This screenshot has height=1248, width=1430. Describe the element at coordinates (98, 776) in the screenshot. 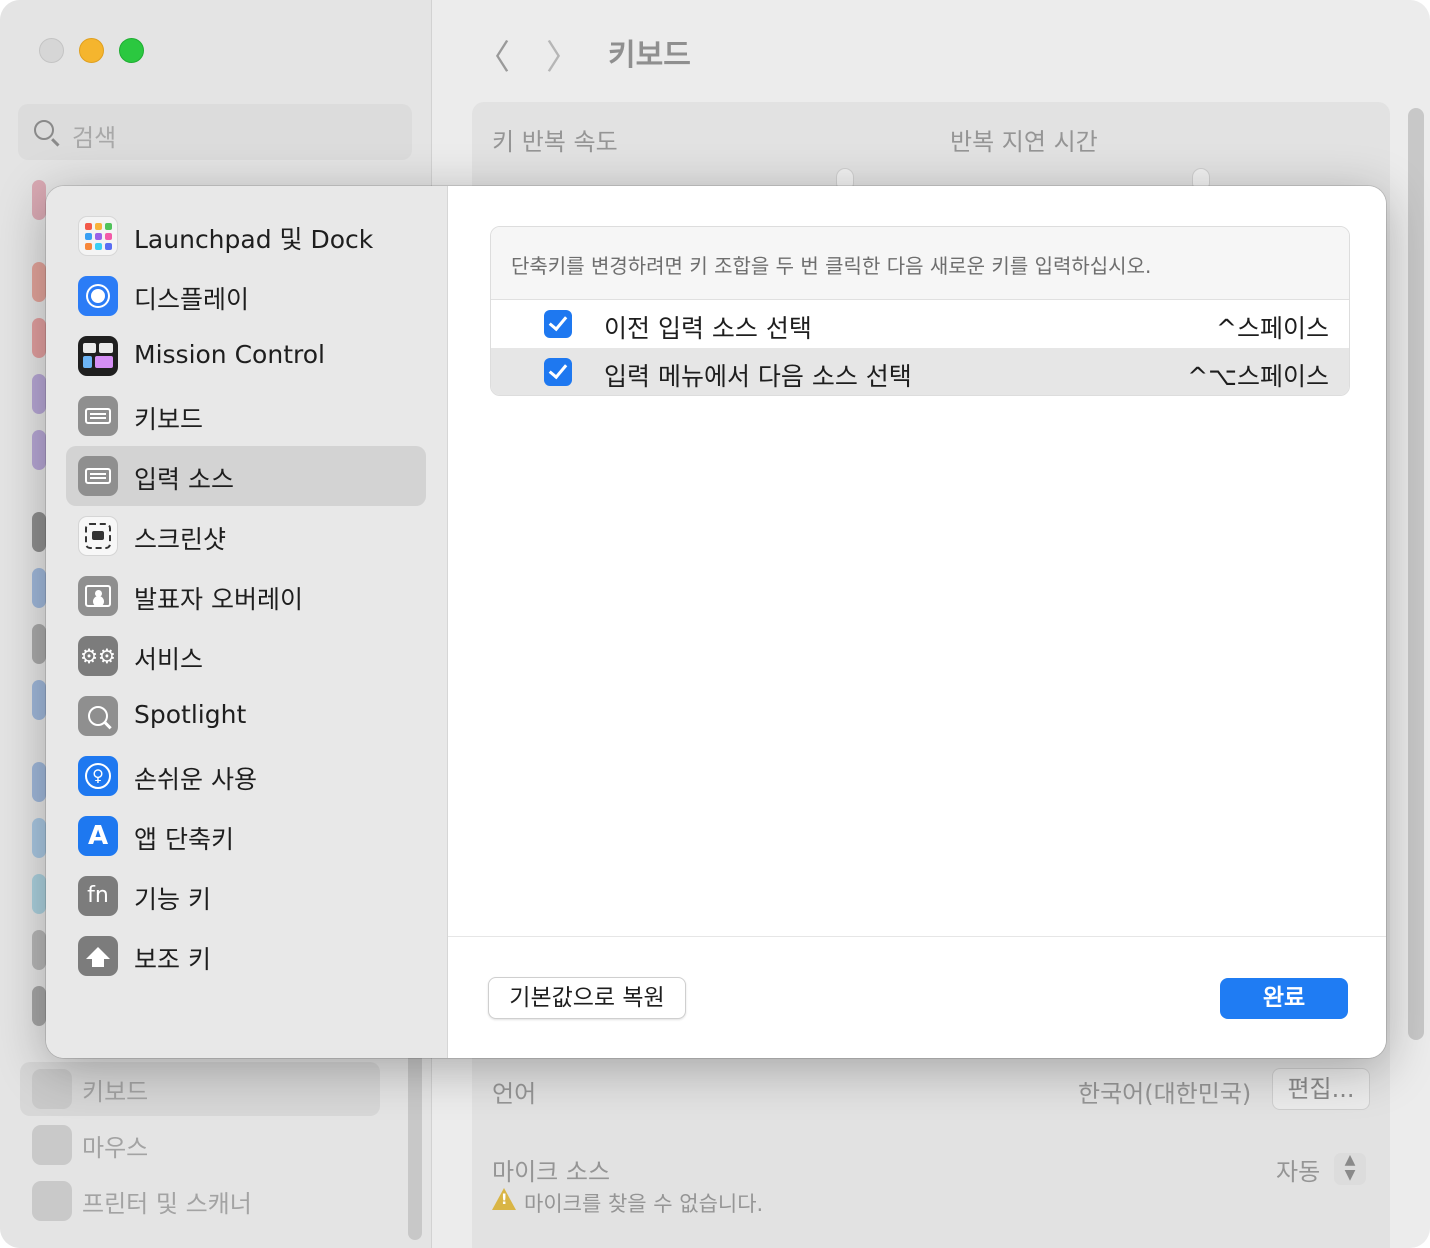

I see `accessibility-icon: ♀` at that location.